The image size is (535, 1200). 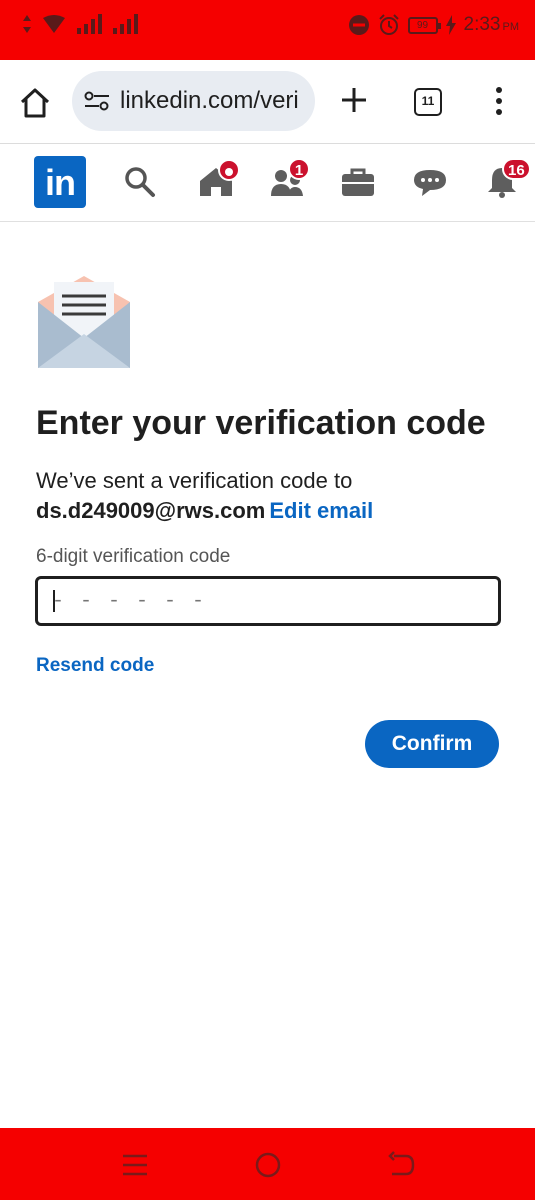 I want to click on resend-code-link: Resend code, so click(x=95, y=666).